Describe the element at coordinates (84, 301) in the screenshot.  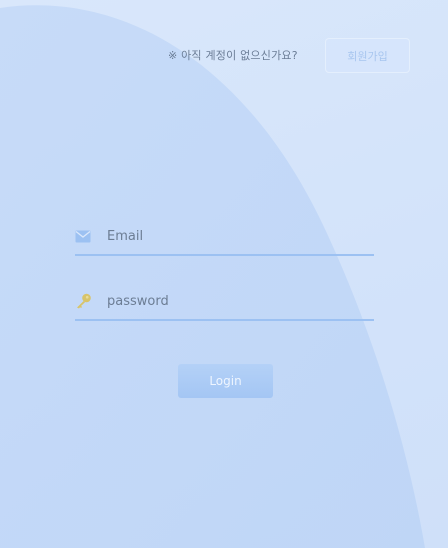
I see `key-icon` at that location.